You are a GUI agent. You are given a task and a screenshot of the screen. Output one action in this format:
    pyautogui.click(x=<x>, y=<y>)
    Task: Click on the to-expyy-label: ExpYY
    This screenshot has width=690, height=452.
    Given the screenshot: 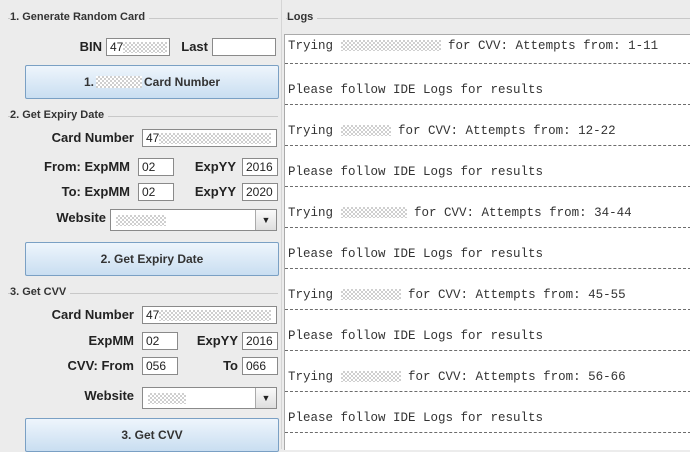 What is the action you would take?
    pyautogui.click(x=215, y=191)
    